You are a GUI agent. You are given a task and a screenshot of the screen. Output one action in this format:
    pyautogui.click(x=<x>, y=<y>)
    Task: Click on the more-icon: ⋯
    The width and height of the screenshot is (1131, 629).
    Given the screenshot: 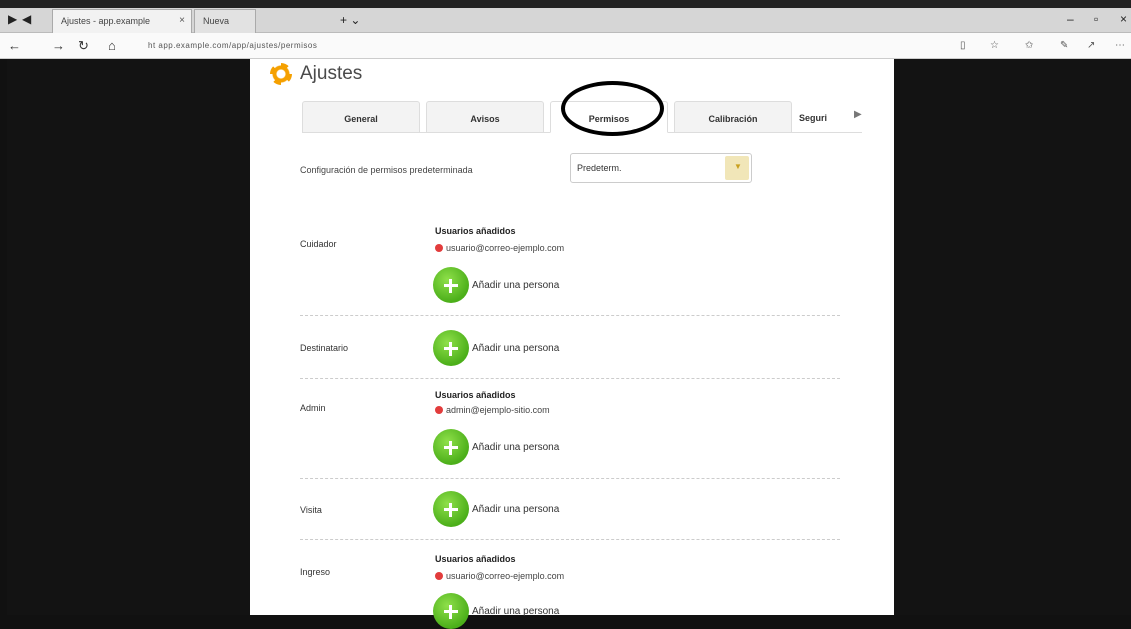 What is the action you would take?
    pyautogui.click(x=1120, y=45)
    